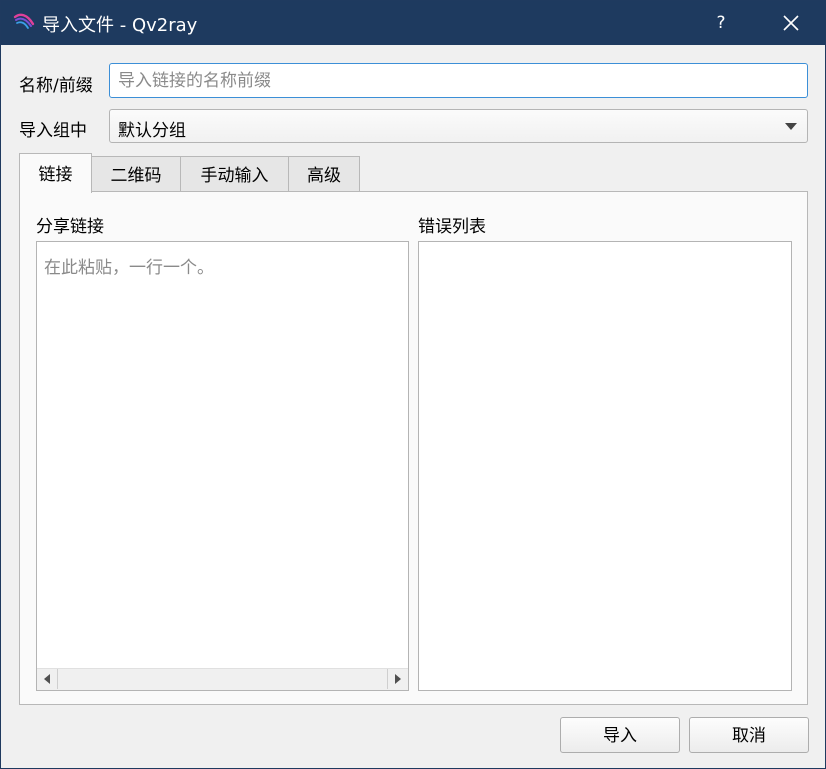 The image size is (826, 769). What do you see at coordinates (70, 227) in the screenshot?
I see `share-link-label: 分享链接` at bounding box center [70, 227].